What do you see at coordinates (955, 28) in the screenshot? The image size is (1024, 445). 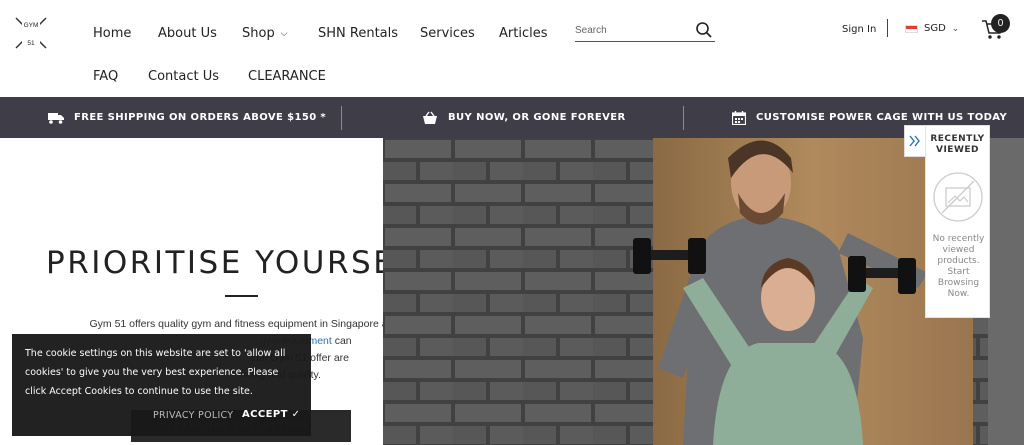 I see `chevron-down-icon: ⌄` at bounding box center [955, 28].